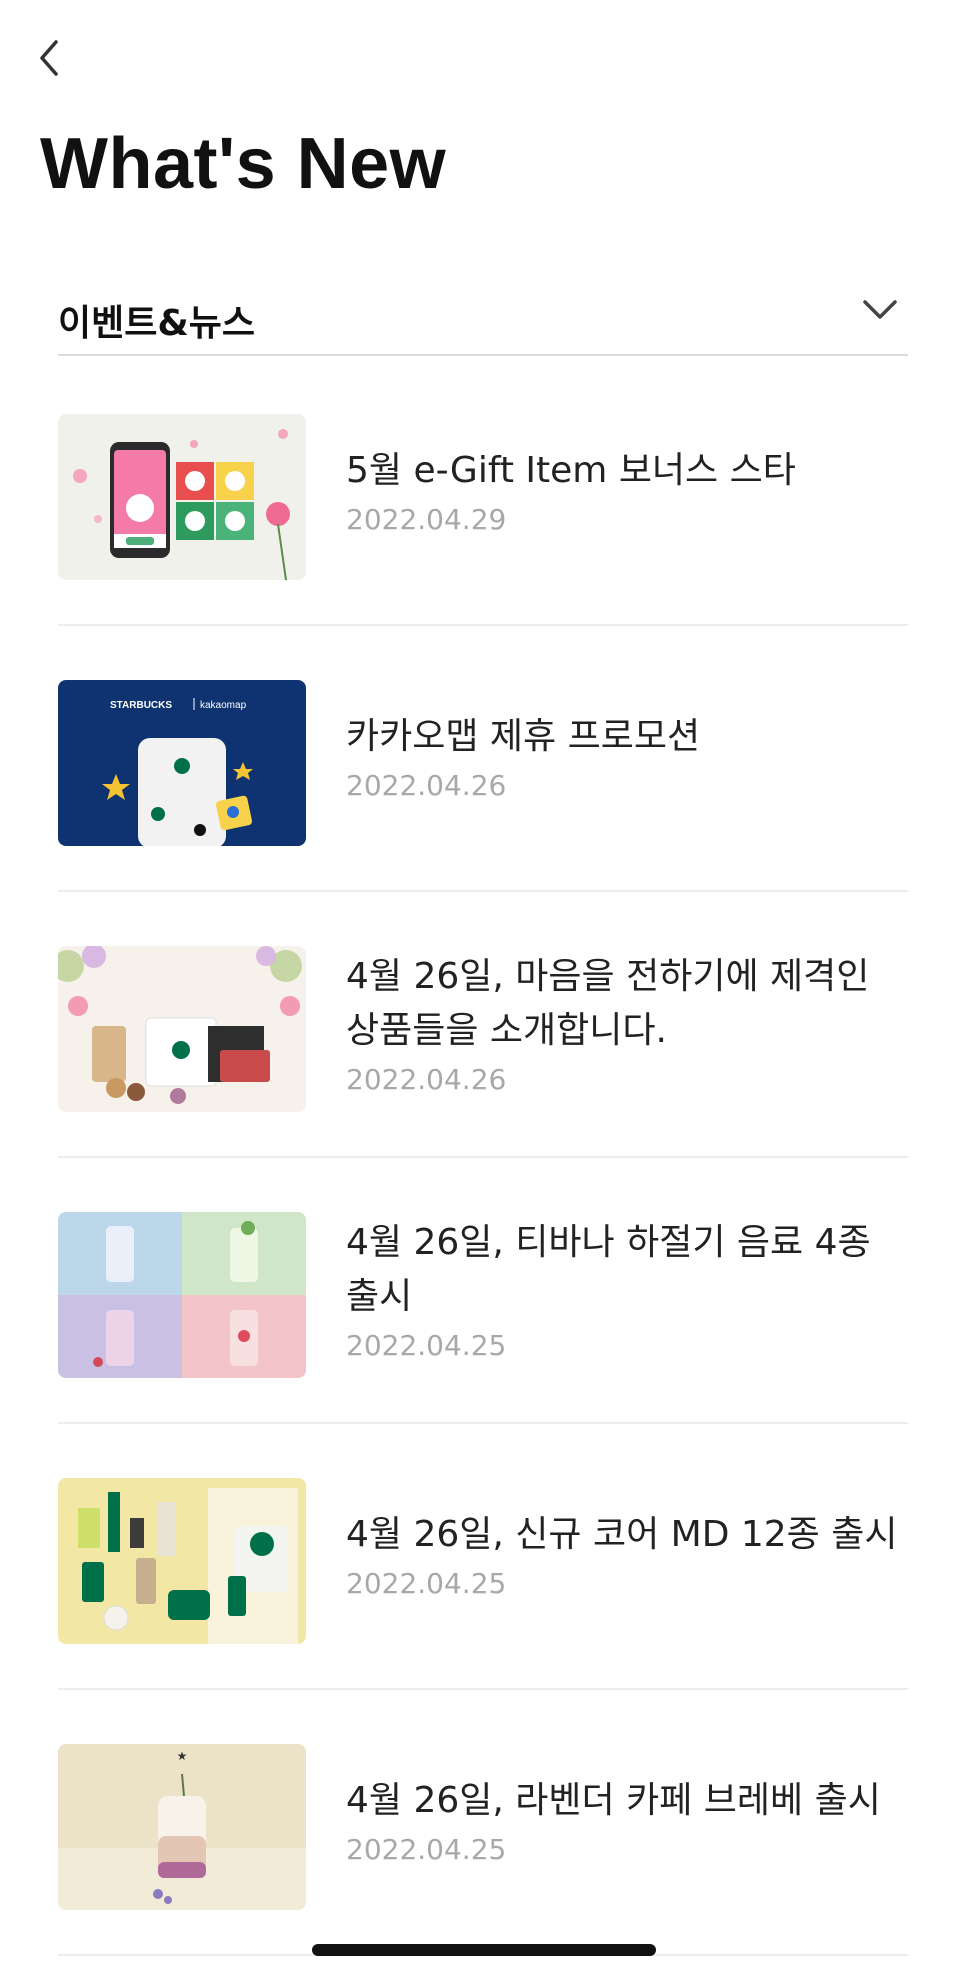 The width and height of the screenshot is (966, 1978). I want to click on news-item: 4월 26일, 티바나 하절기 음료 4종 출시 2022.04.25, so click(483, 1291).